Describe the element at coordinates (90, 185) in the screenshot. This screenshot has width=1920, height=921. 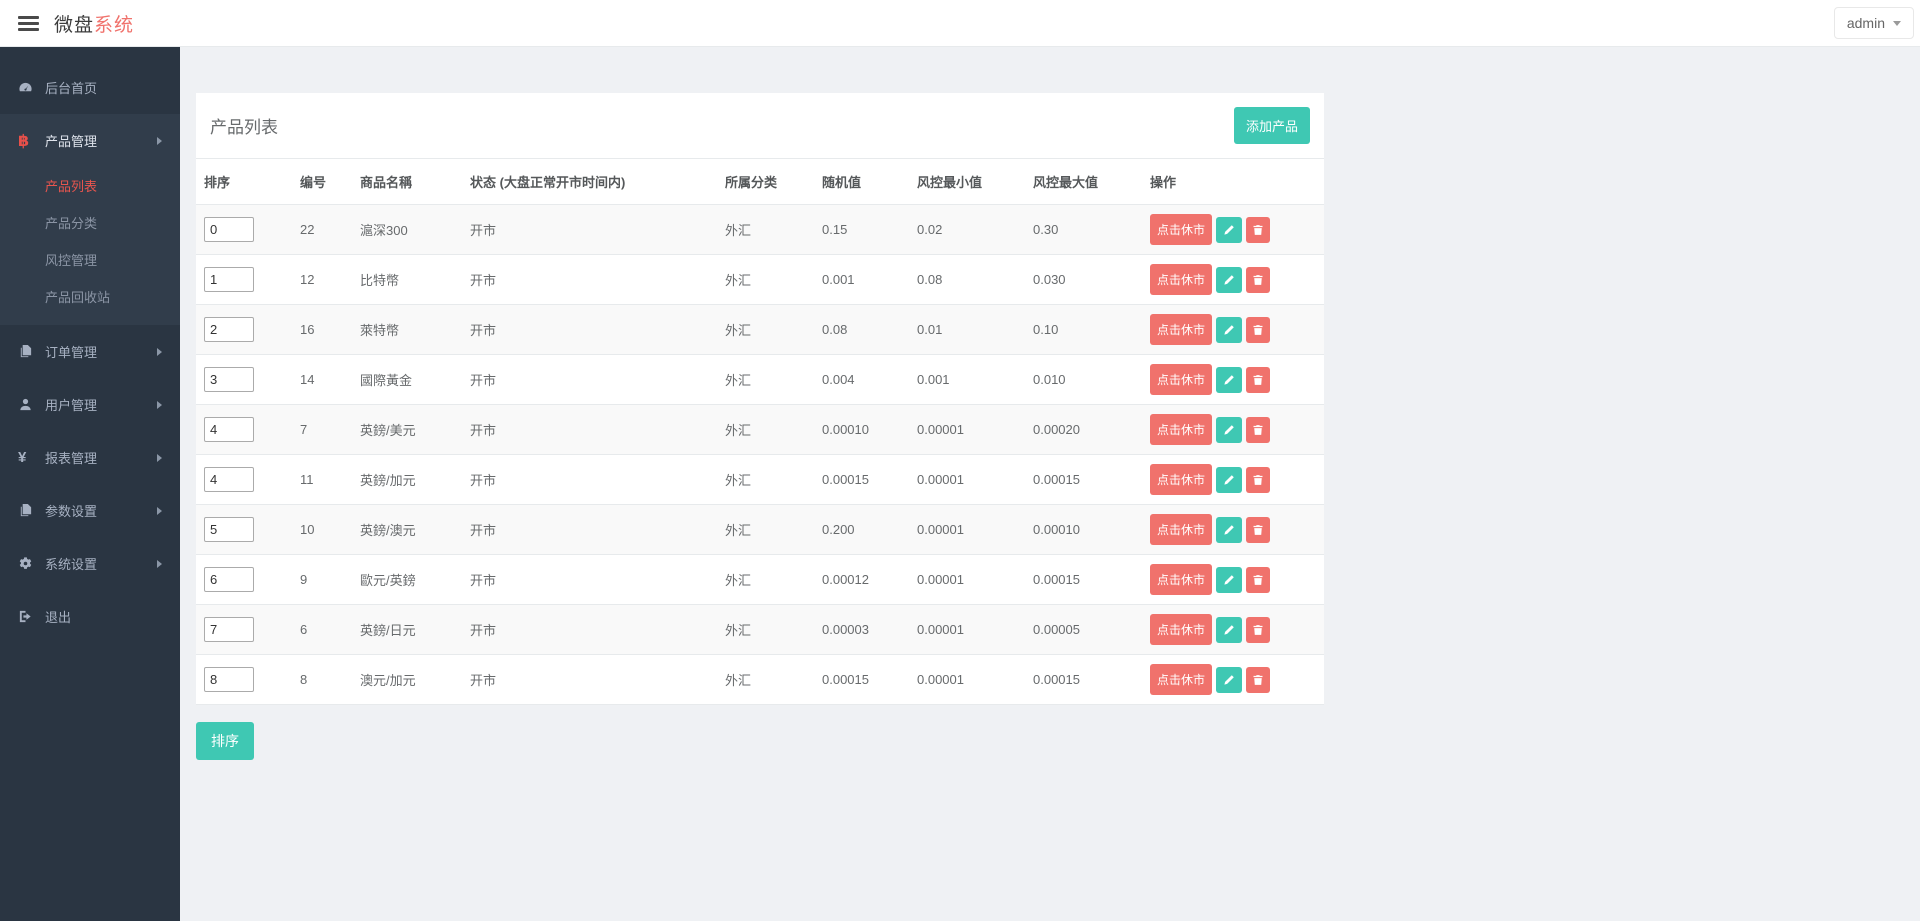
I see `sidebar-item-product-list: 产品列表` at that location.